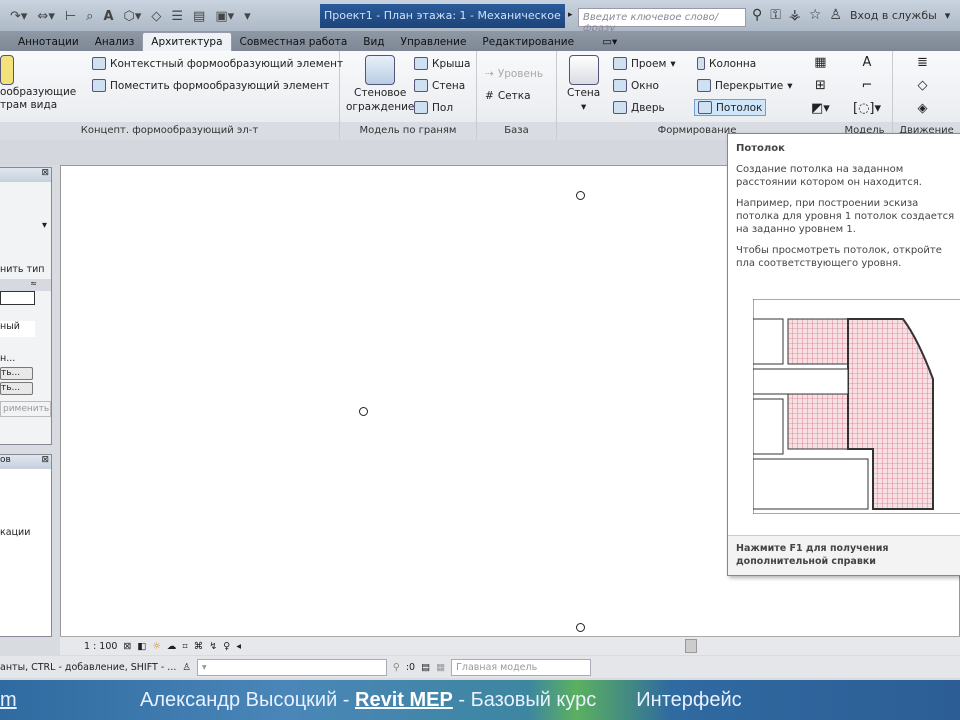 This screenshot has height=720, width=960. I want to click on floor-slab-button: Перекрытие ▾, so click(744, 85).